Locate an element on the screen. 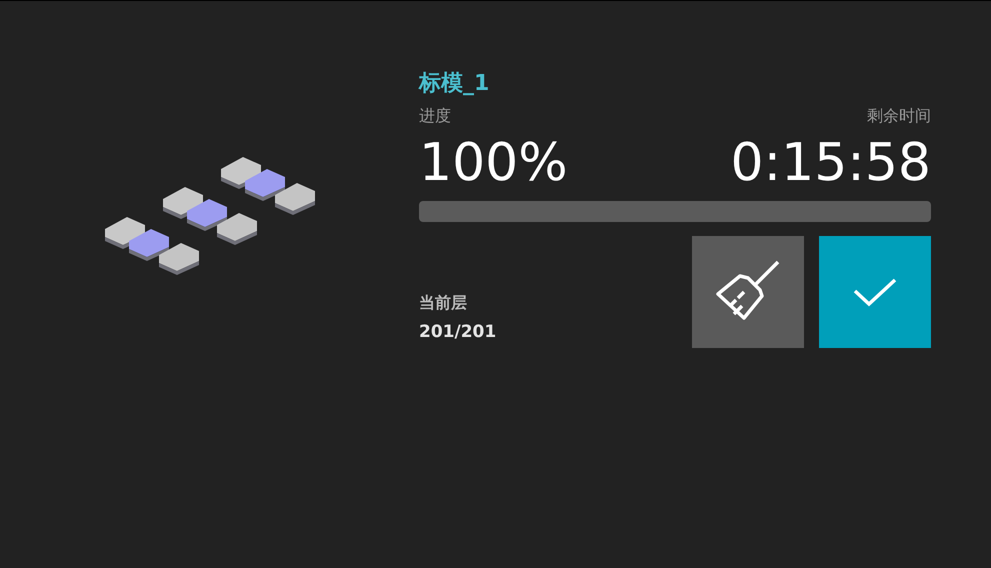 This screenshot has height=568, width=991. progress-value: 100% is located at coordinates (493, 163).